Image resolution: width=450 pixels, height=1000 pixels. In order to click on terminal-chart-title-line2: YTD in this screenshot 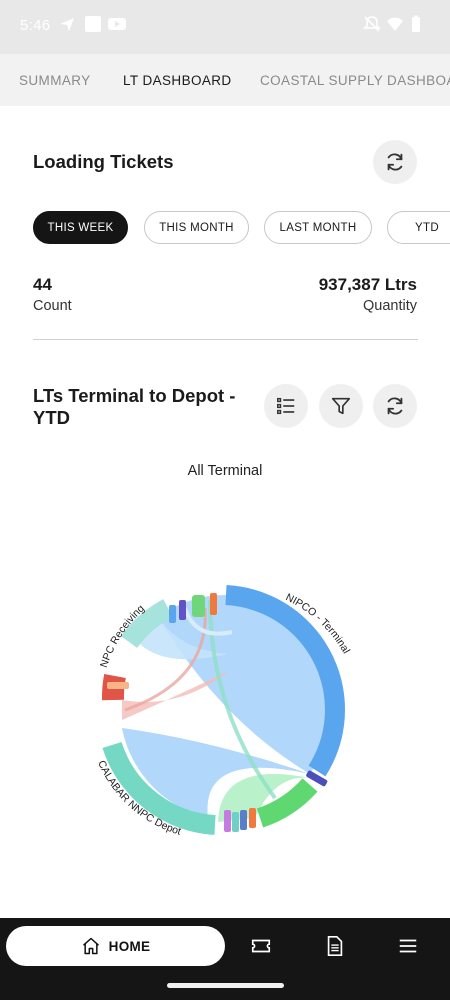, I will do `click(51, 417)`.